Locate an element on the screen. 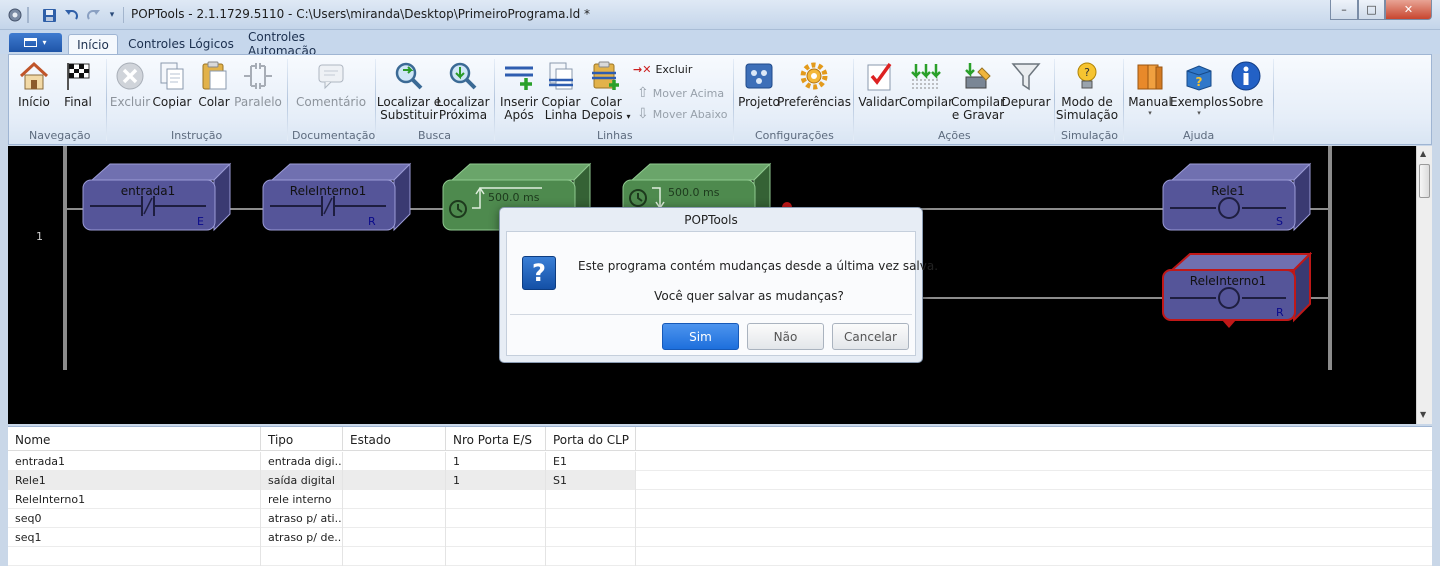 The width and height of the screenshot is (1440, 566). preferencias-button: Preferências is located at coordinates (814, 84).